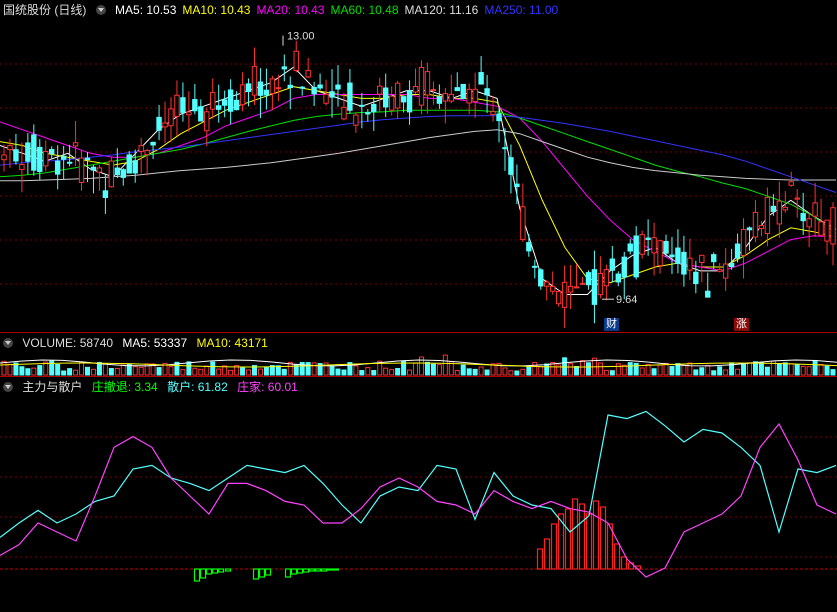 Image resolution: width=837 pixels, height=612 pixels. What do you see at coordinates (124, 387) in the screenshot?
I see `indicator-retreat: 庄撤退: 3.34` at bounding box center [124, 387].